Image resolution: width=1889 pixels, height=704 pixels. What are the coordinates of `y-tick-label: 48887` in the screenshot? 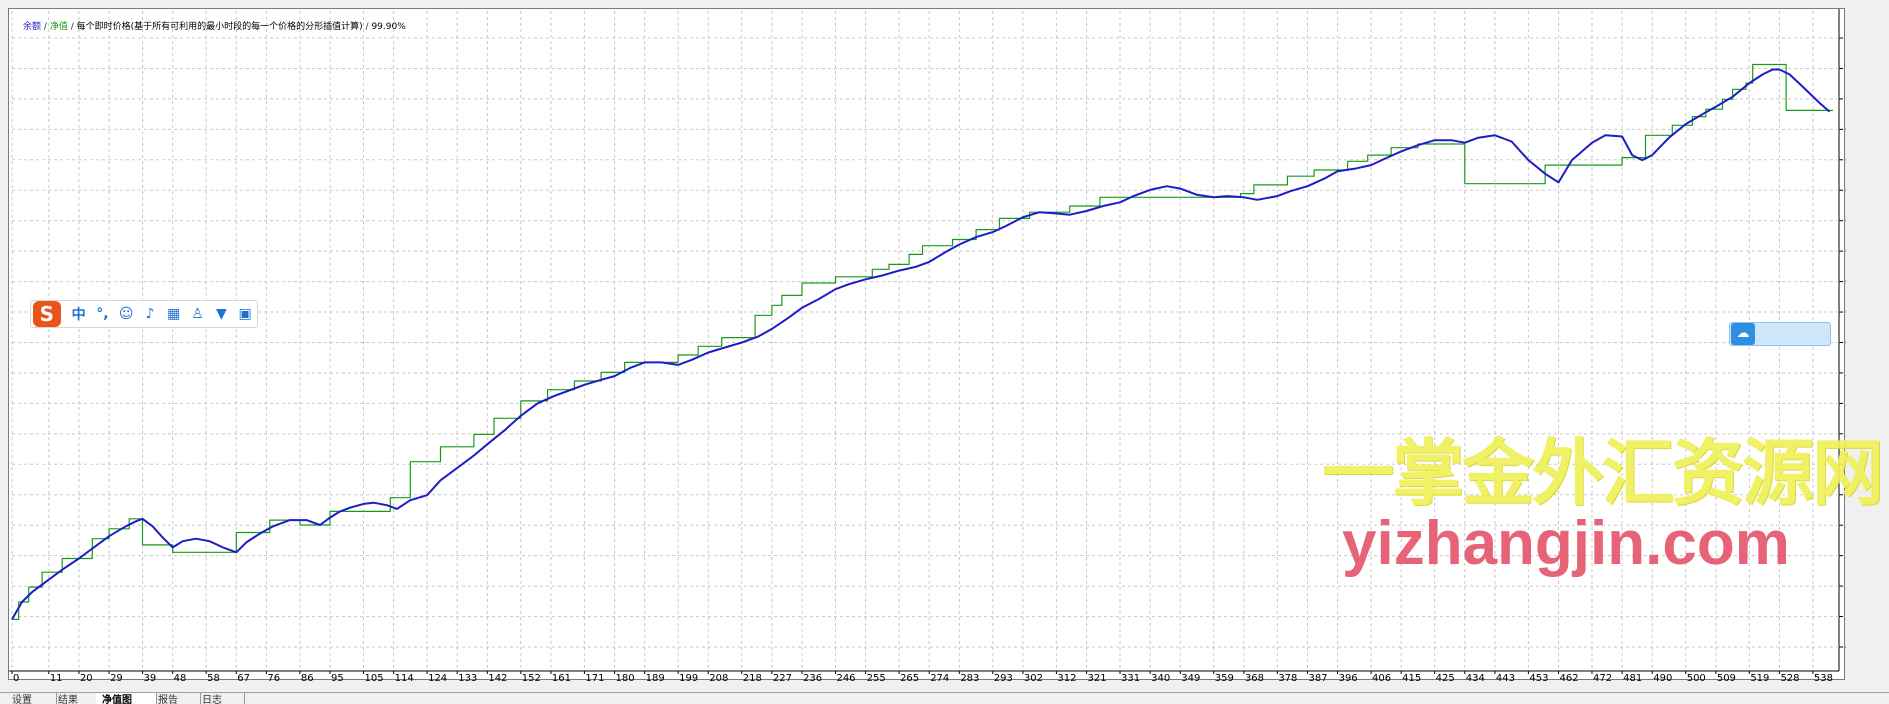 It's located at (1845, 647).